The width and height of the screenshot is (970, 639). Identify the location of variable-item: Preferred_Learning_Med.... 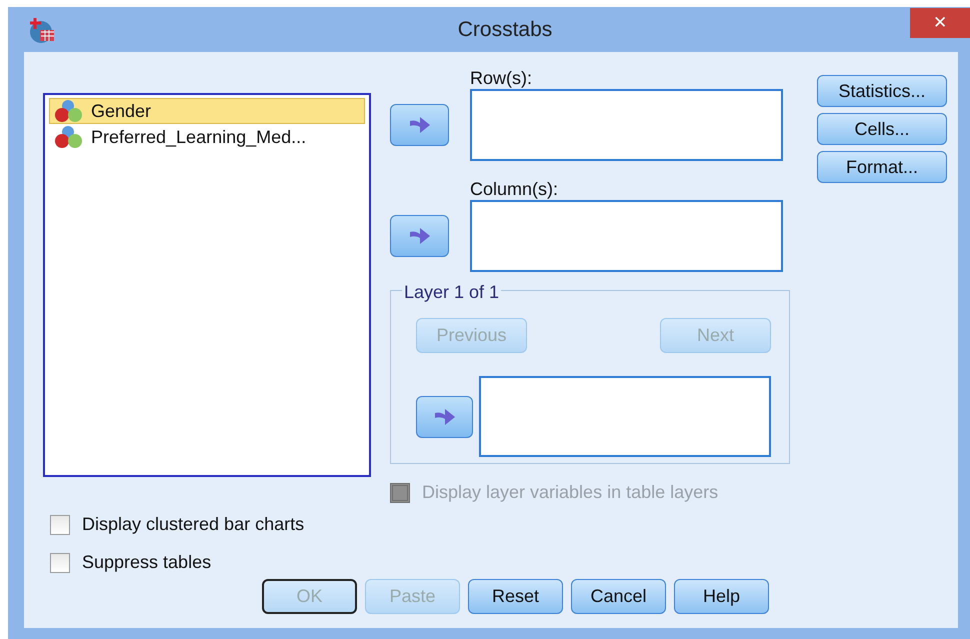
(207, 137).